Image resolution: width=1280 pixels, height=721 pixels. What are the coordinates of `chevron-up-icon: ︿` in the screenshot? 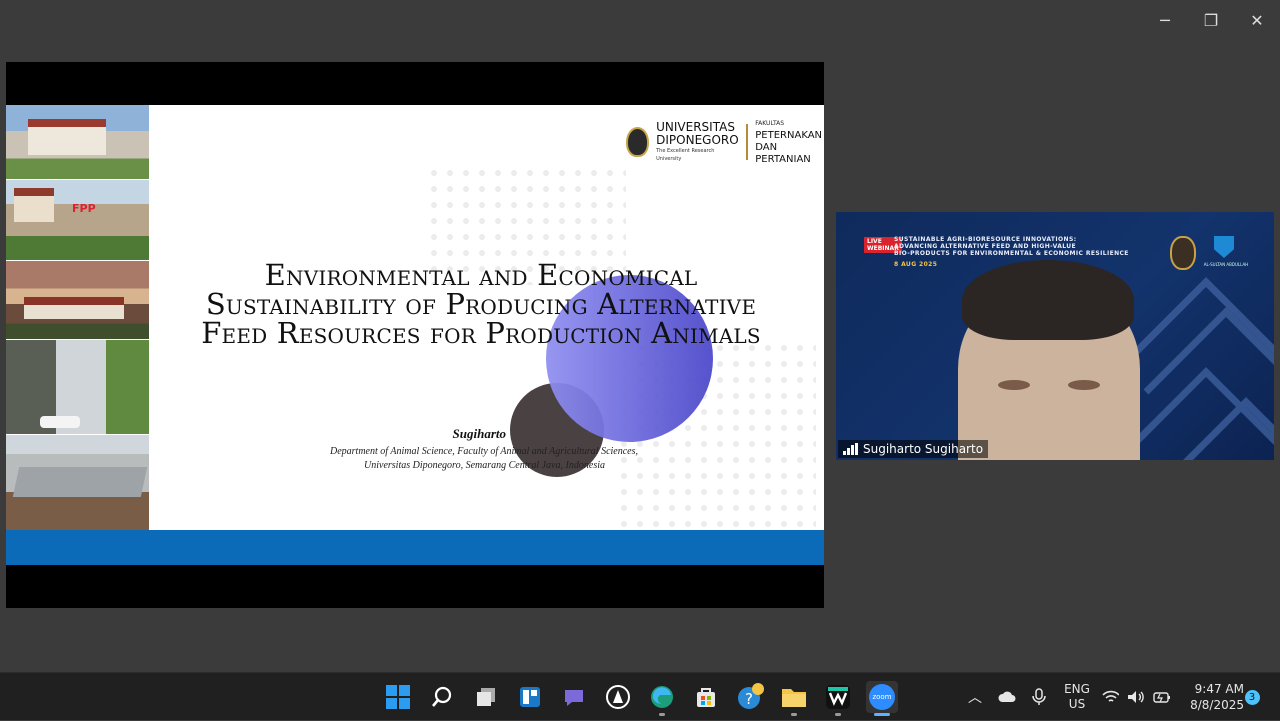 It's located at (975, 698).